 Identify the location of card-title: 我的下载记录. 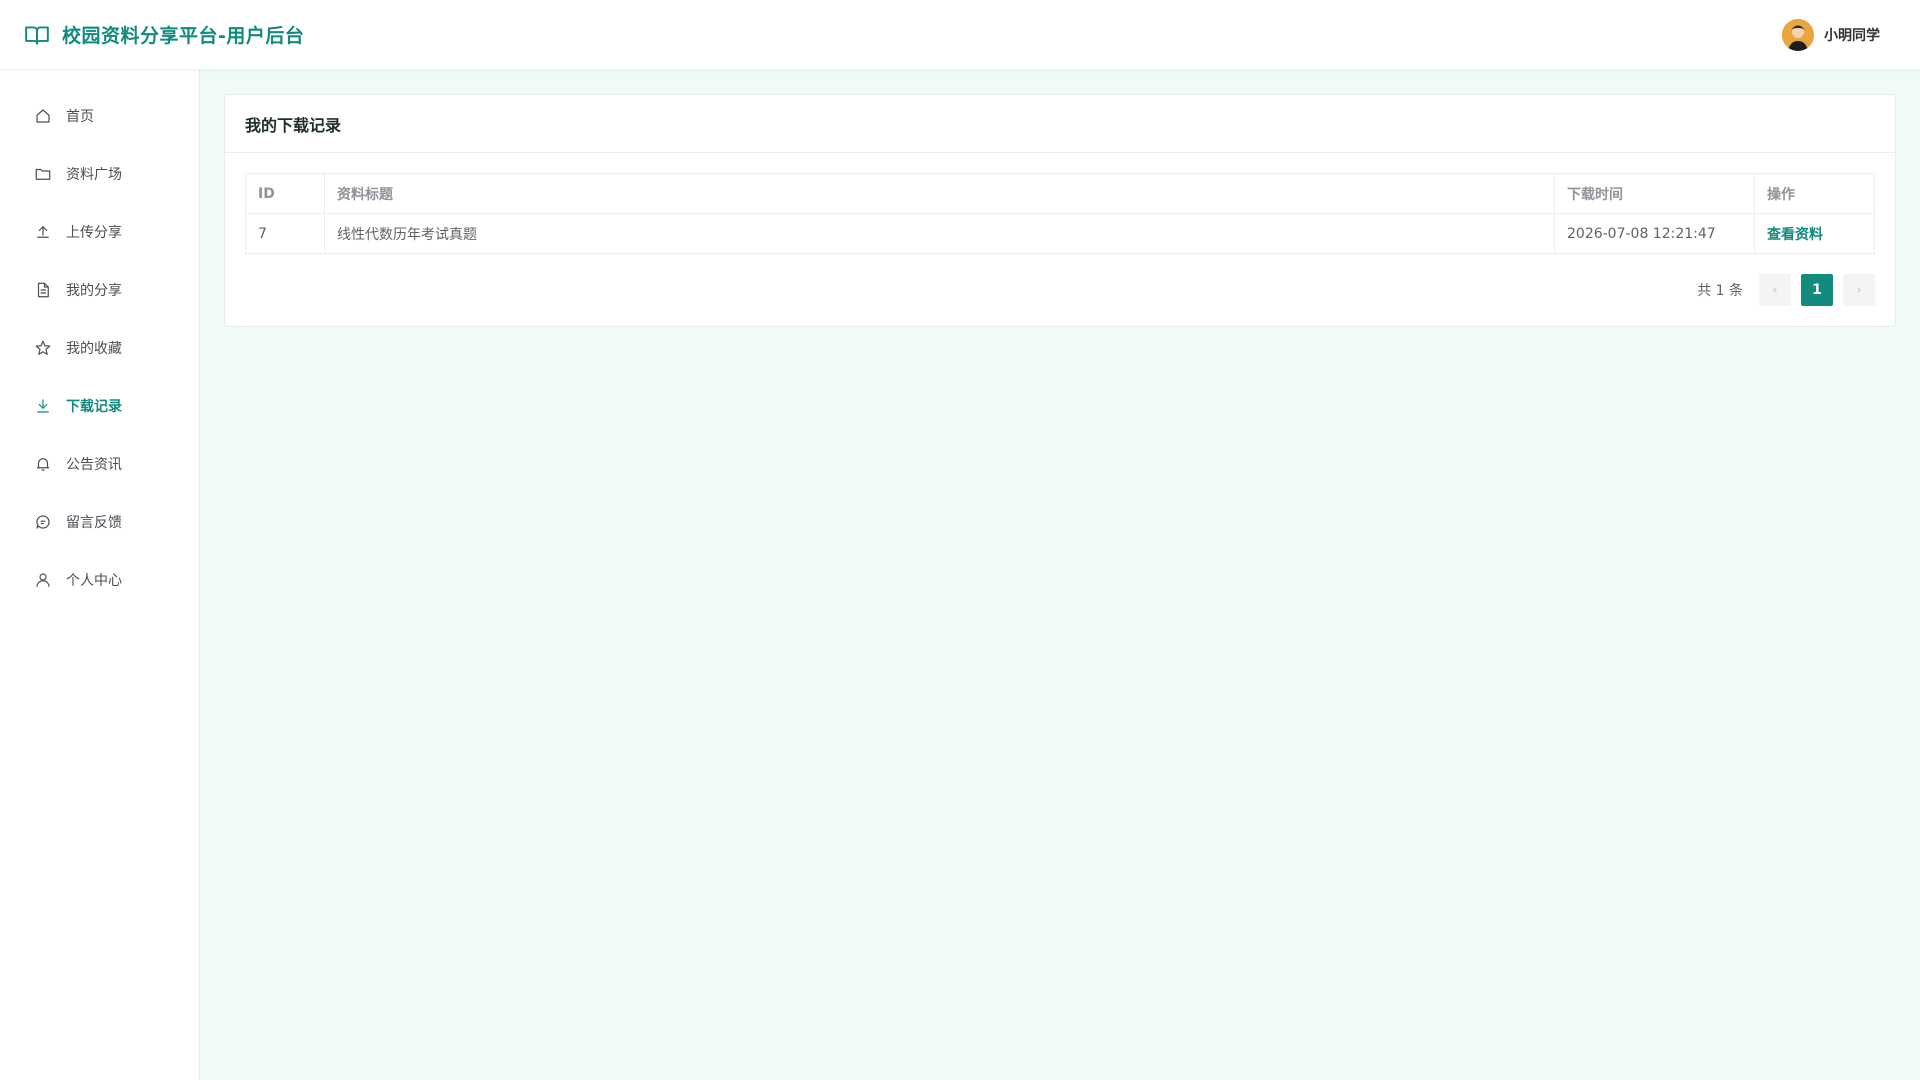
(1060, 124).